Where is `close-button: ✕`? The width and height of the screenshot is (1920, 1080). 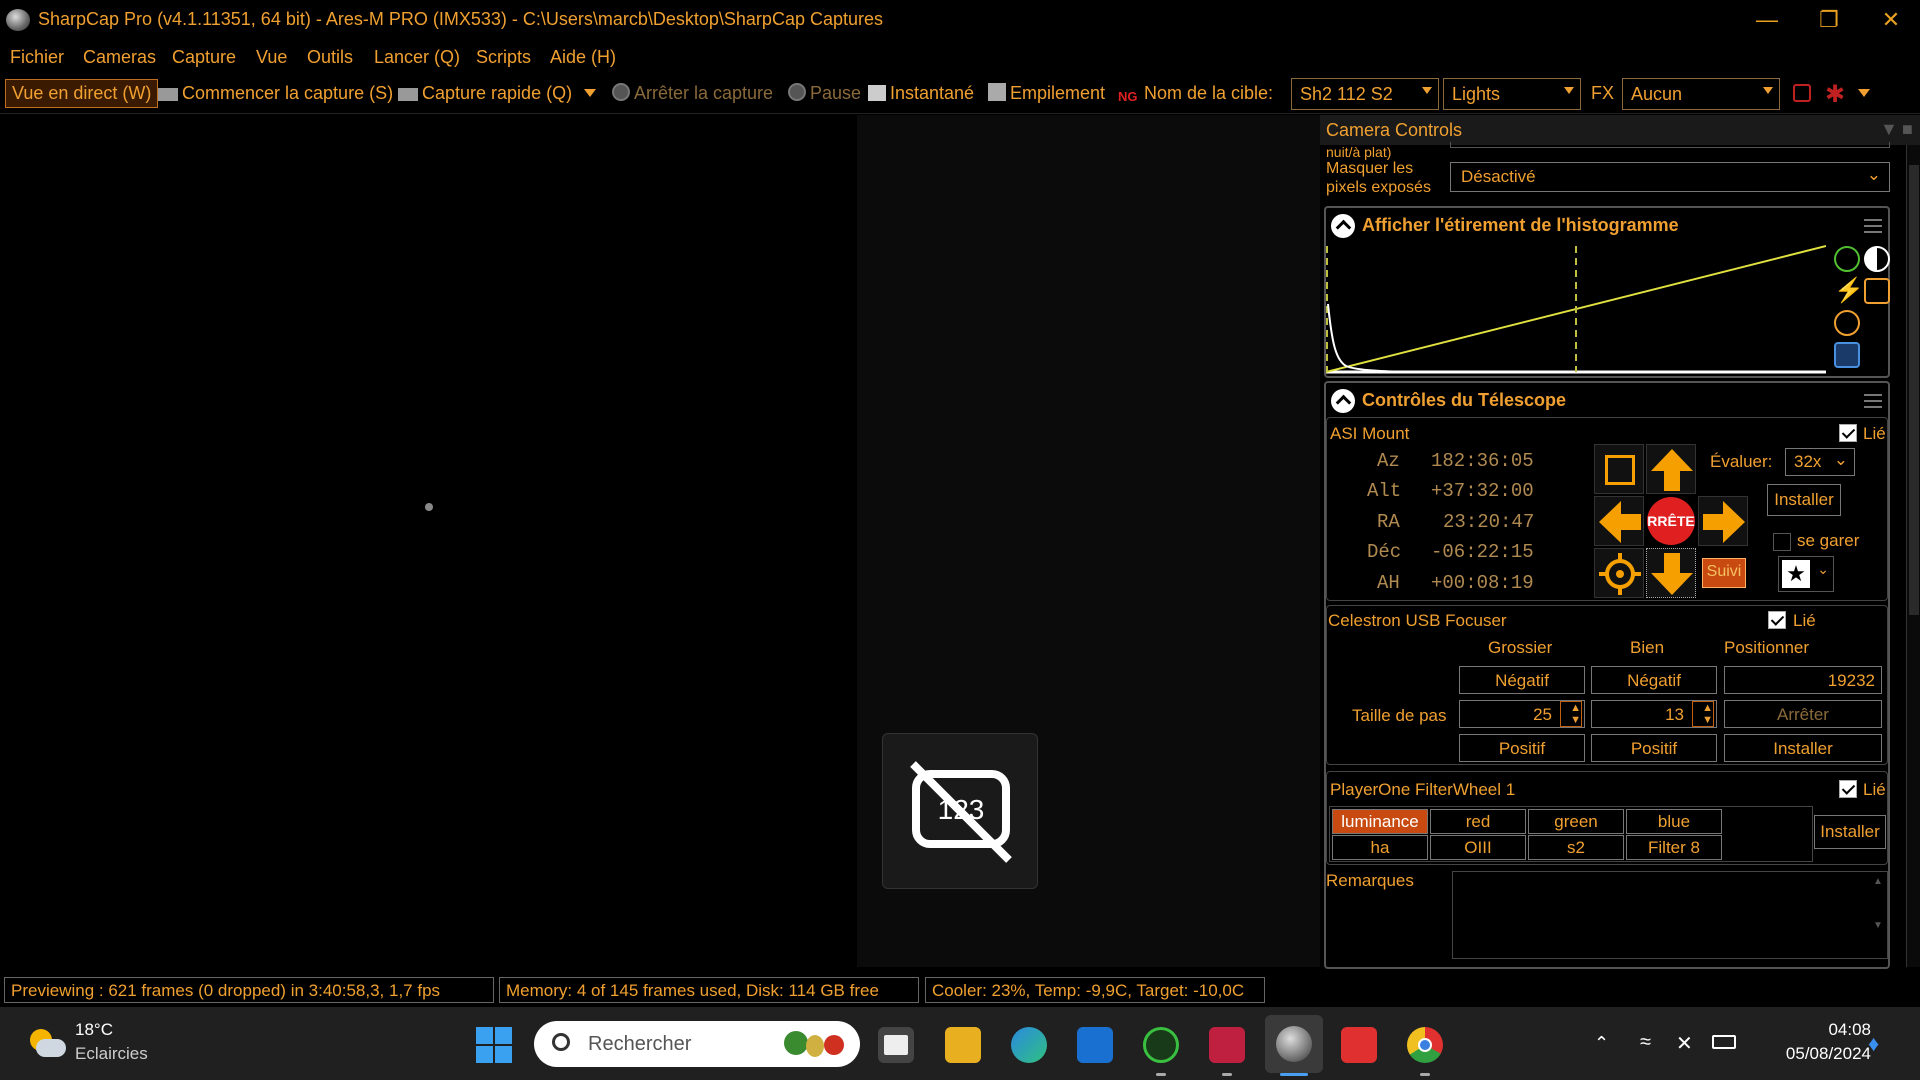
close-button: ✕ is located at coordinates (1890, 20).